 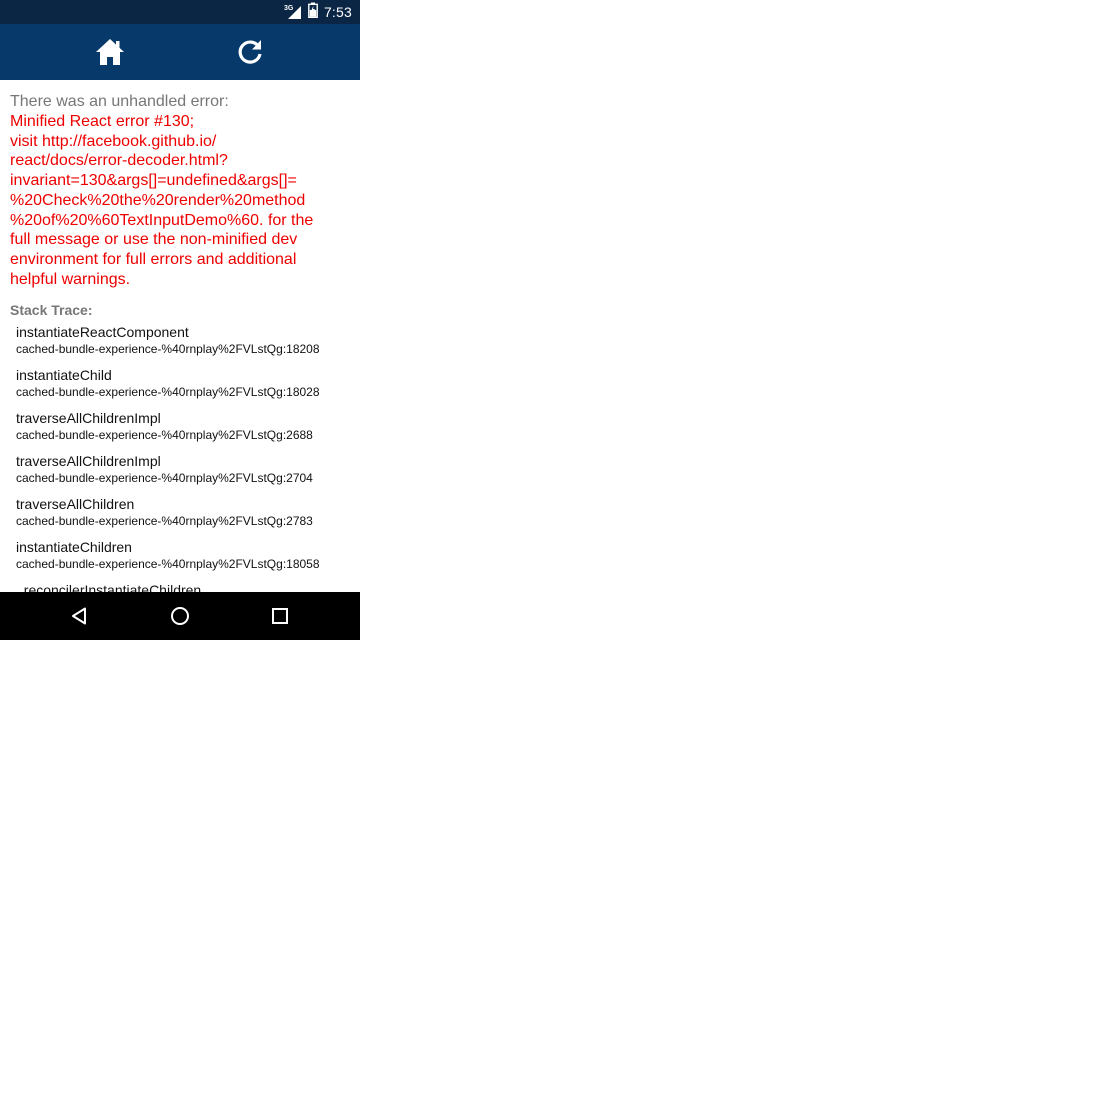 I want to click on back-triangle-icon, so click(x=79, y=616).